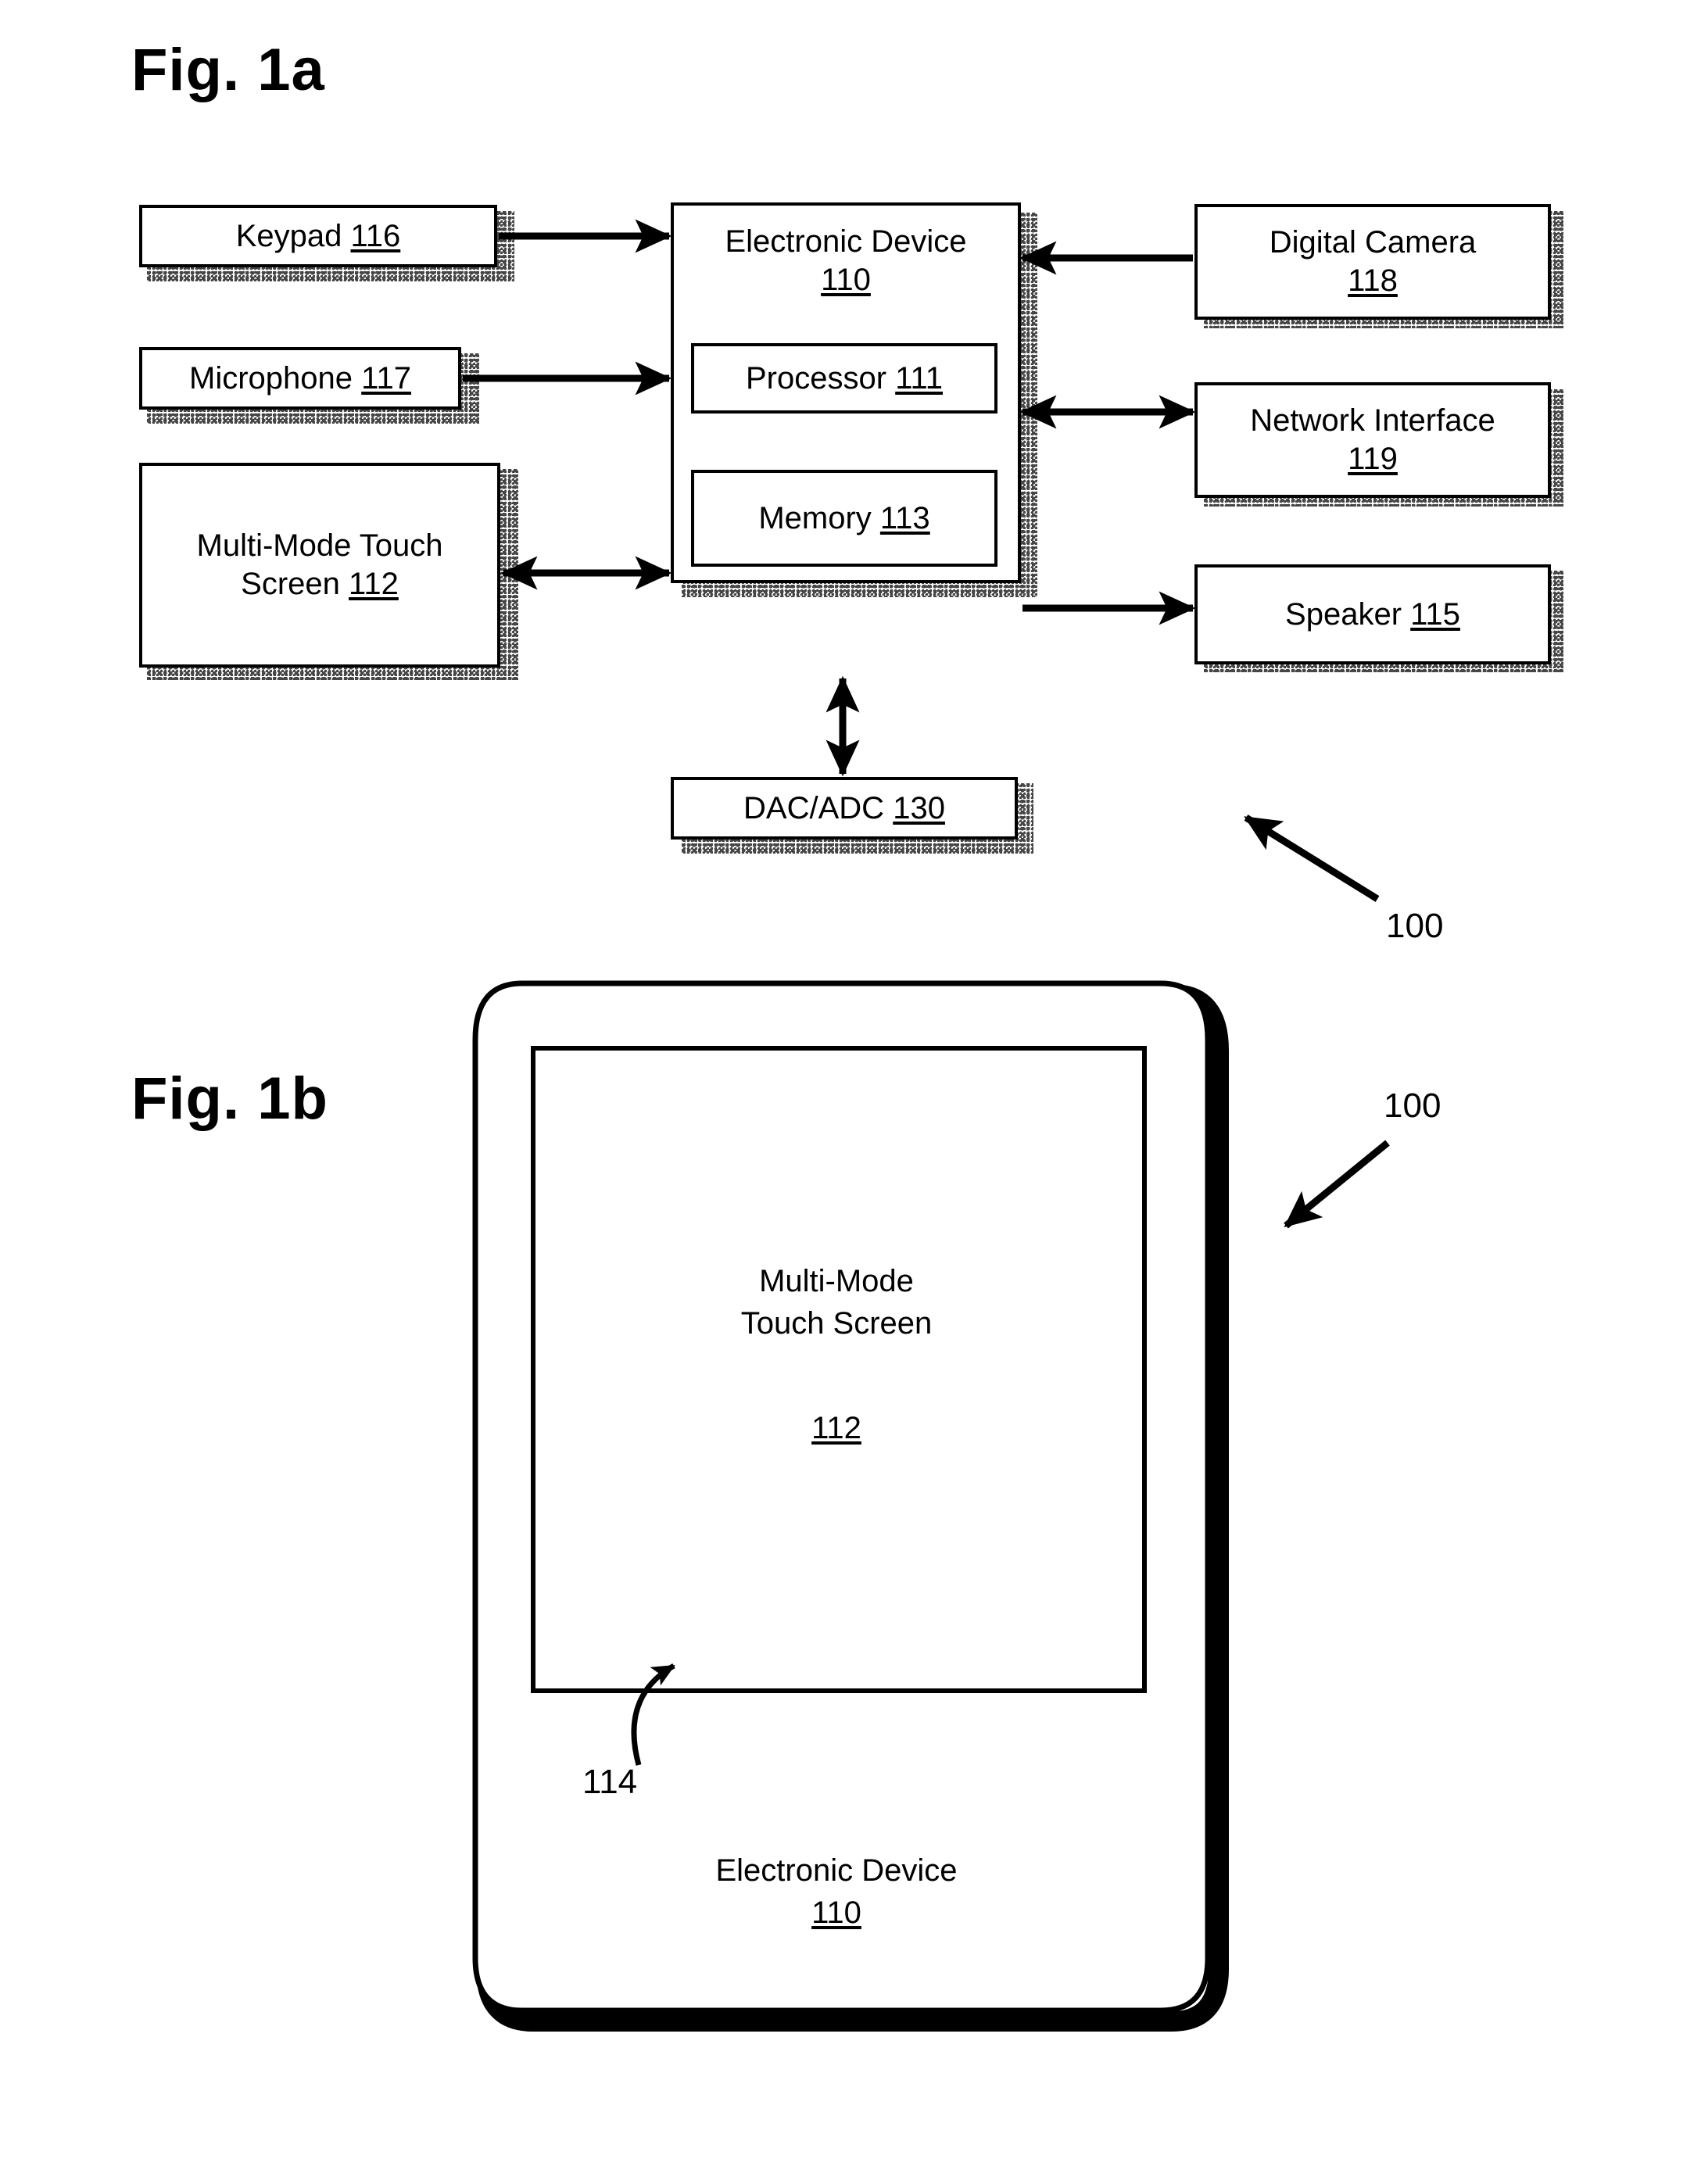 This screenshot has height=2184, width=1694. What do you see at coordinates (386, 378) in the screenshot?
I see `microphone-ref-number: 117` at bounding box center [386, 378].